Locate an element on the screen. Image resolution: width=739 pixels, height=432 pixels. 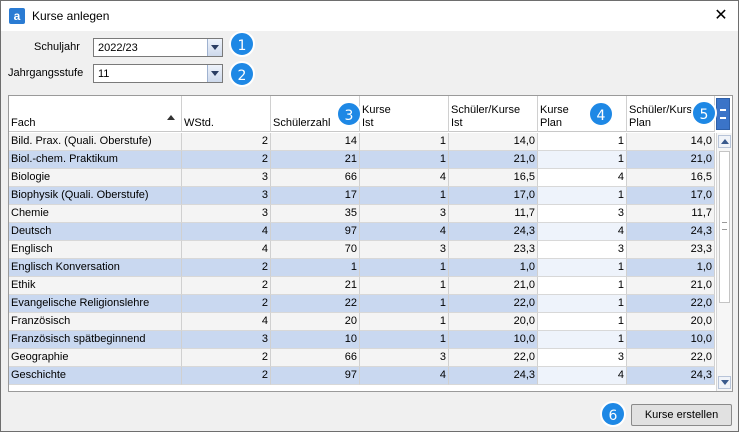
cell-fach: Französisch spätbeginnend is located at coordinates (95, 340).